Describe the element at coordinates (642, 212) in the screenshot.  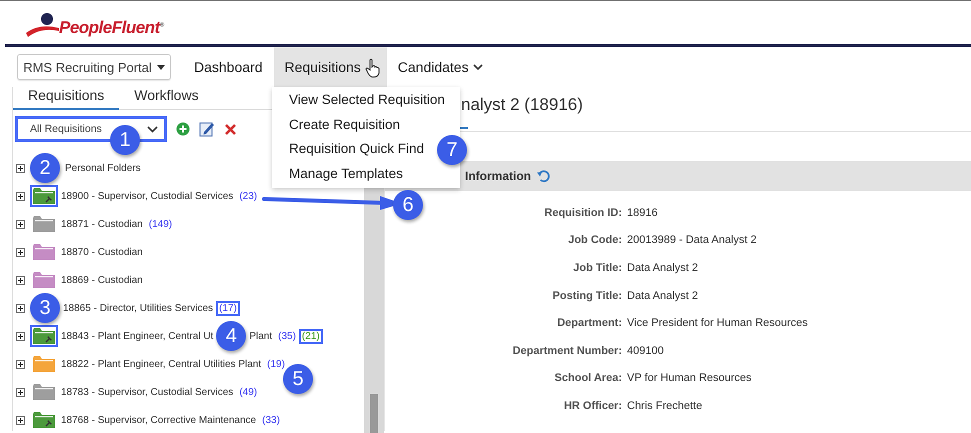
I see `field-value: 18916` at that location.